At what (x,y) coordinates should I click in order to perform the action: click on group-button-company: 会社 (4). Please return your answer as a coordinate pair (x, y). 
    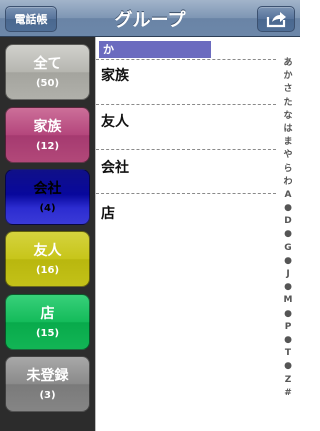
    Looking at the image, I should click on (47, 197).